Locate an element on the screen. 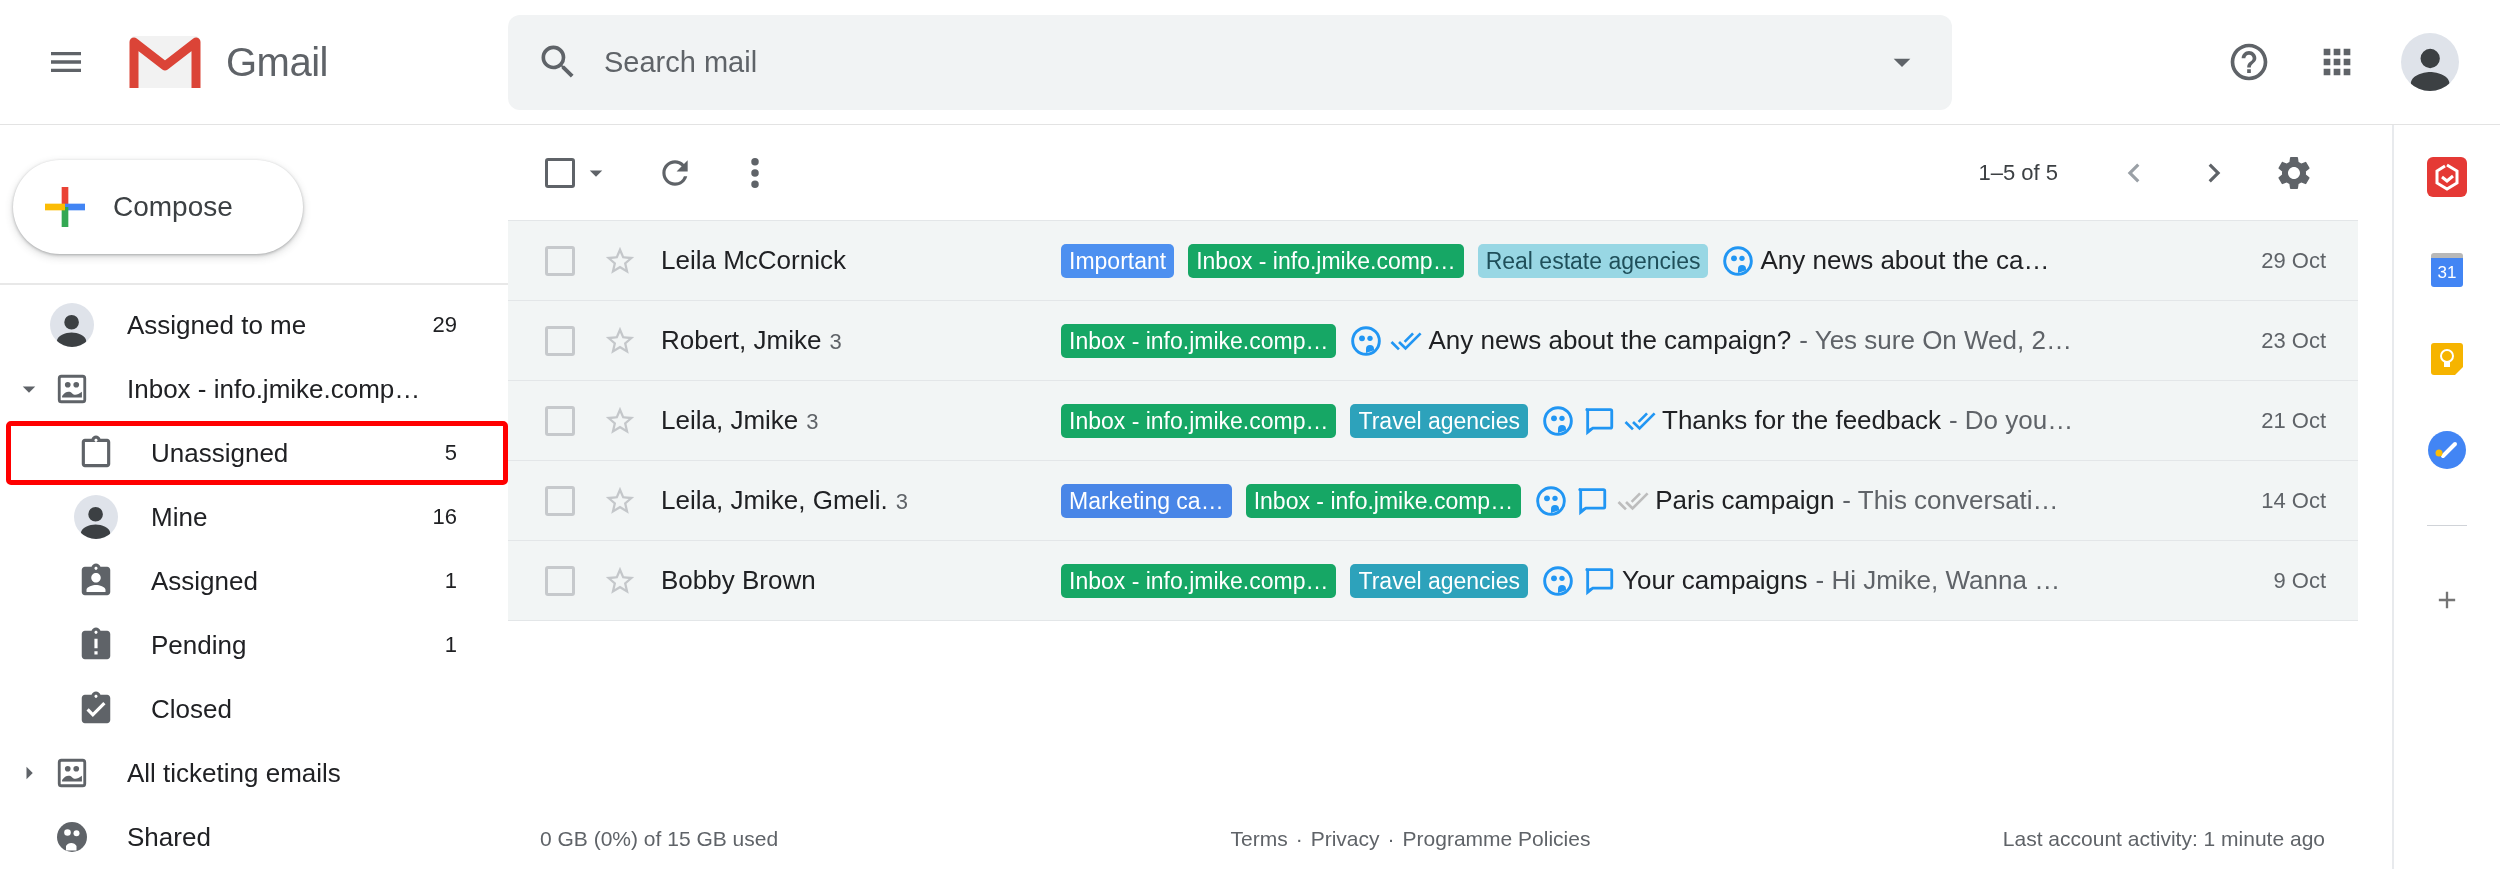 This screenshot has height=869, width=2500. search-bar: Search mail is located at coordinates (1230, 62).